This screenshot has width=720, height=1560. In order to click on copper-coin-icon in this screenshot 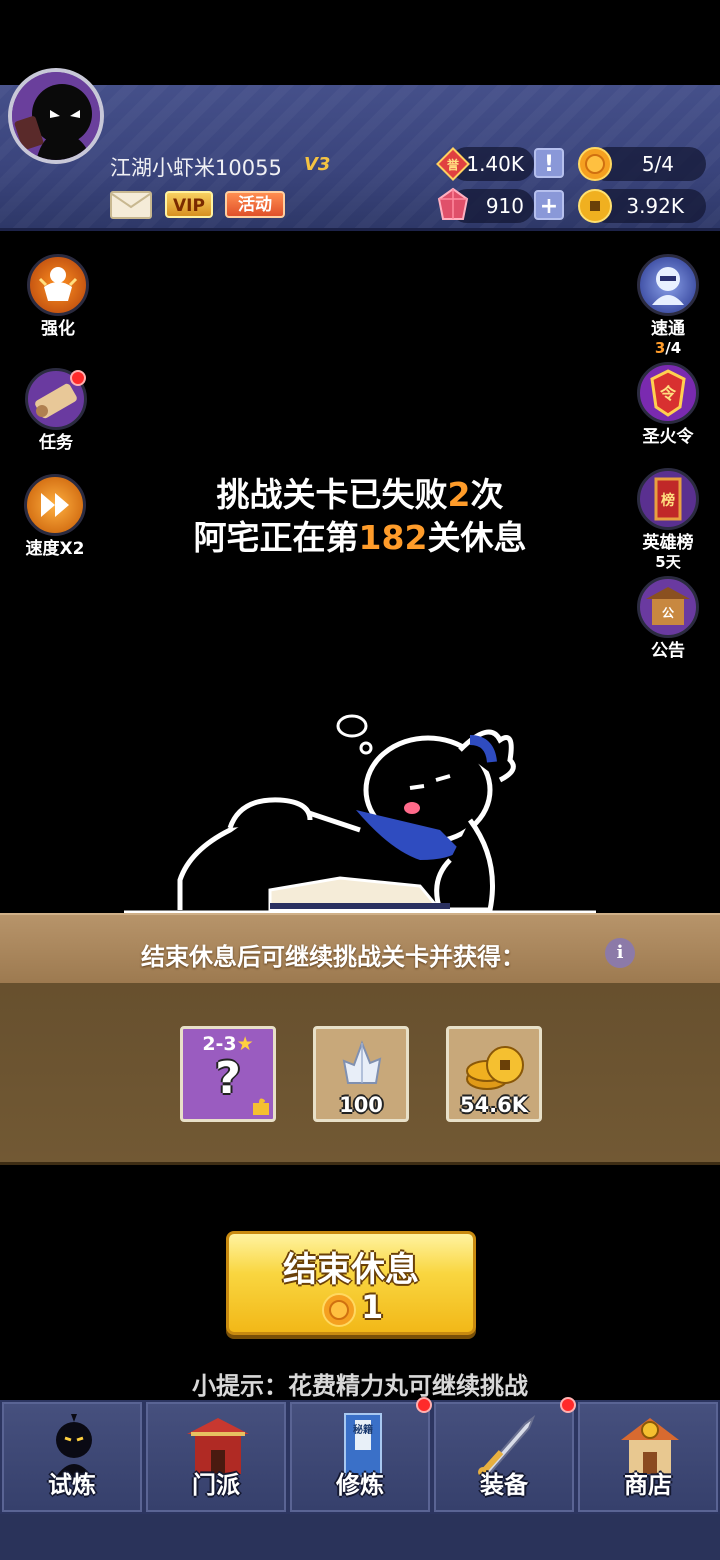, I will do `click(595, 206)`.